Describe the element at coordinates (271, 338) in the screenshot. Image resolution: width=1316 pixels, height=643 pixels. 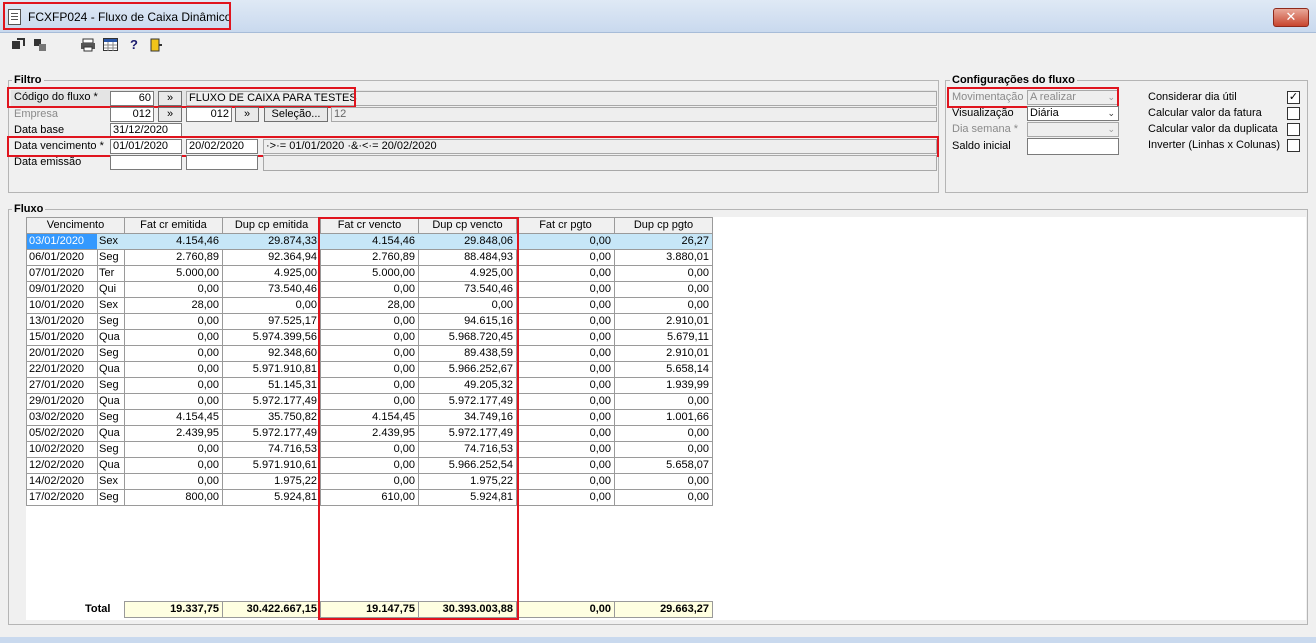
I see `cell-value: 5.974.399,56` at that location.